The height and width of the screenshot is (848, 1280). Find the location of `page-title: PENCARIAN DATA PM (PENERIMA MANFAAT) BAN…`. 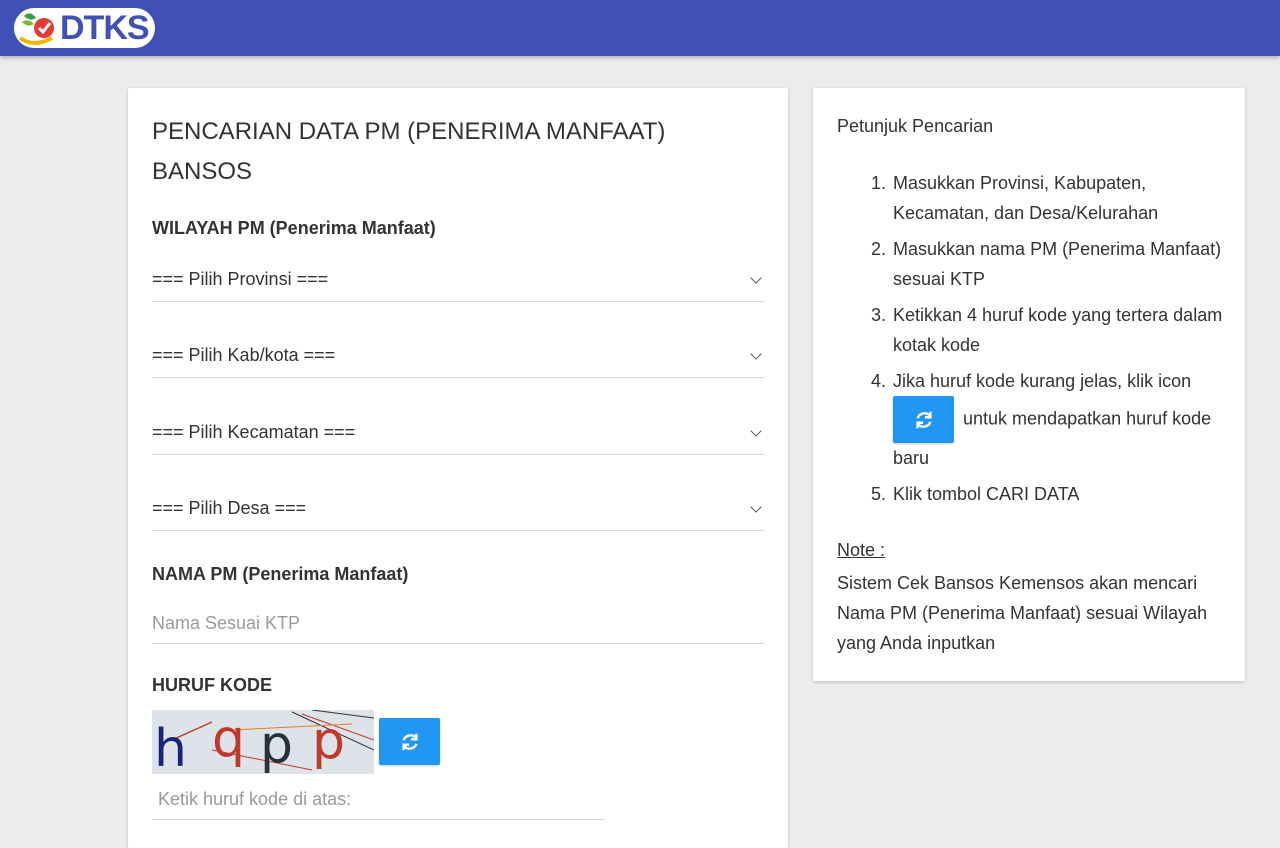

page-title: PENCARIAN DATA PM (PENERIMA MANFAAT) BAN… is located at coordinates (409, 151).